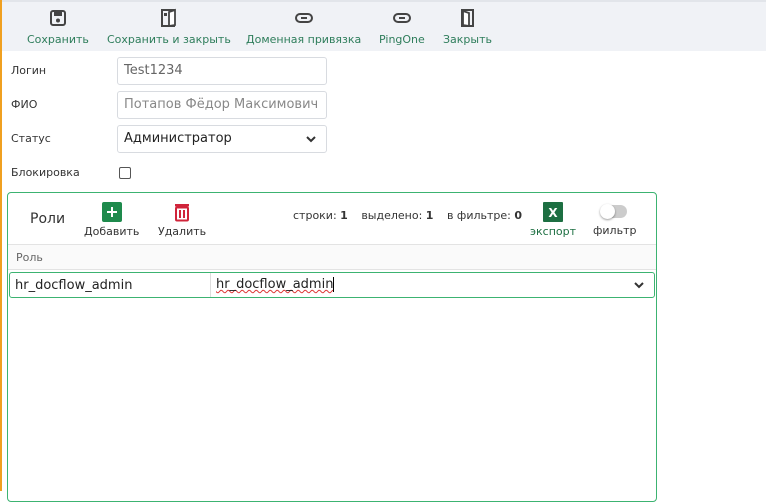  What do you see at coordinates (615, 230) in the screenshot?
I see `filter-label: фильтр` at bounding box center [615, 230].